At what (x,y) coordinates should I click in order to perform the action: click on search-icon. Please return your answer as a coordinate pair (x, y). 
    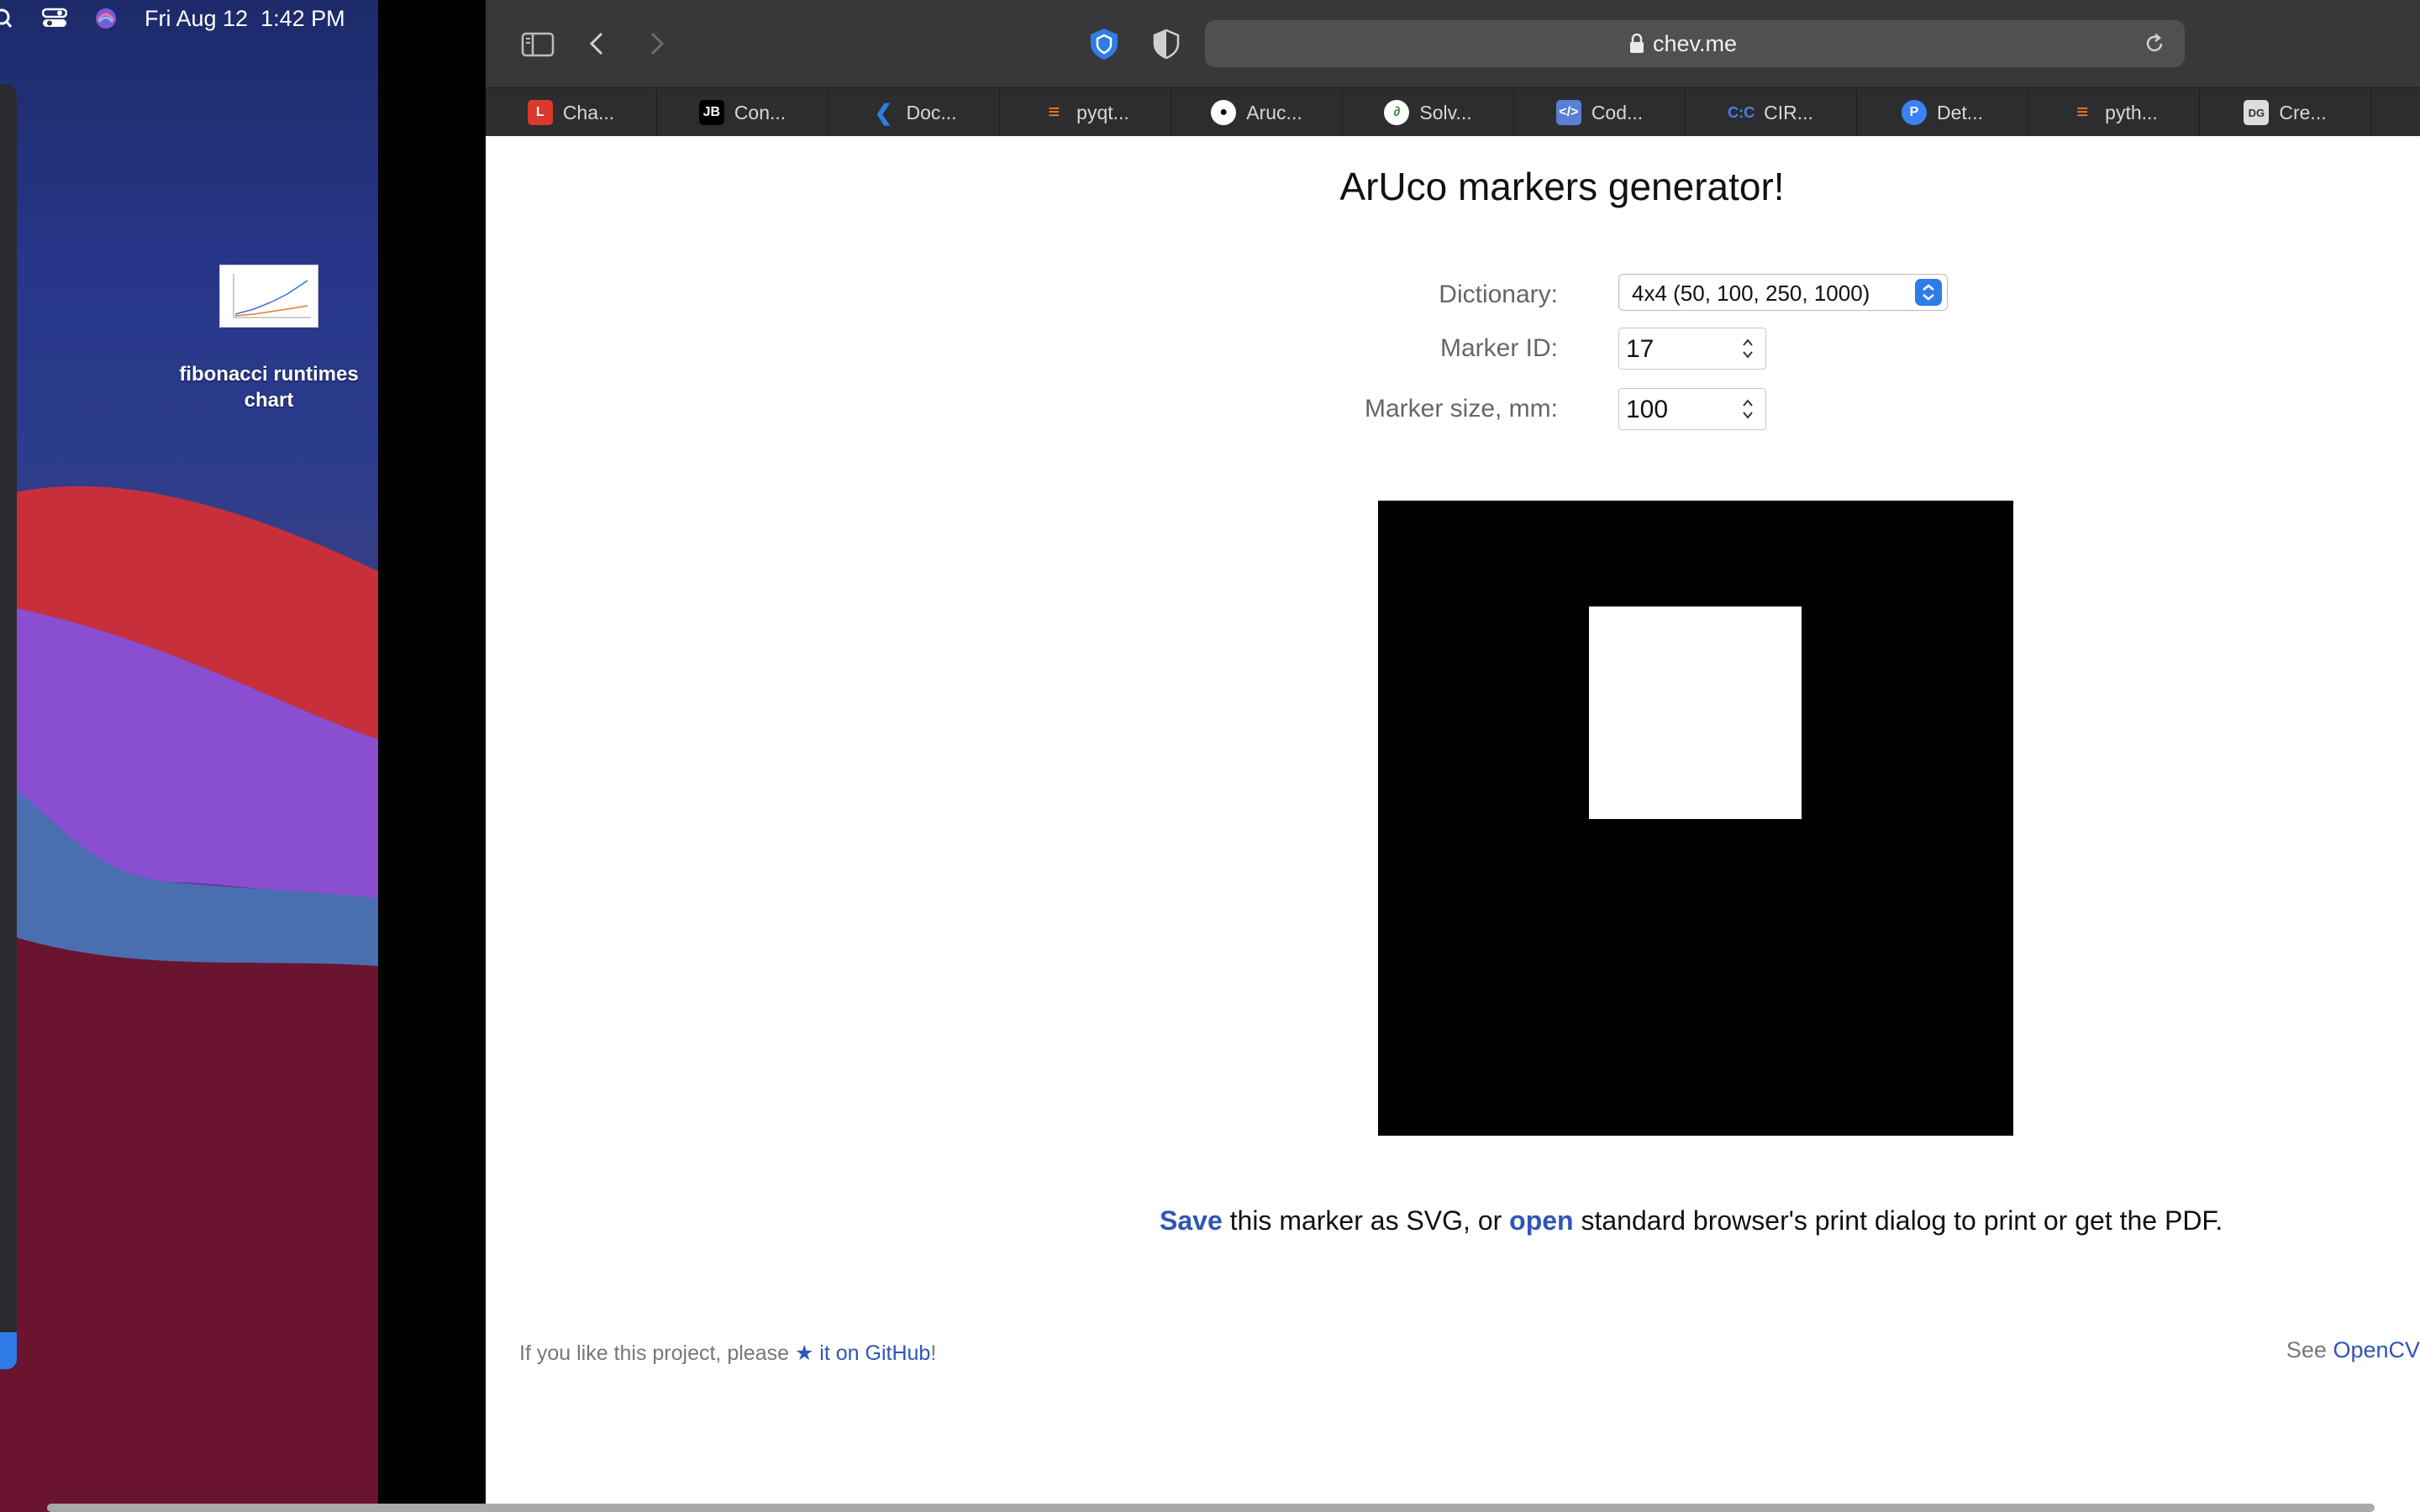
    Looking at the image, I should click on (6, 21).